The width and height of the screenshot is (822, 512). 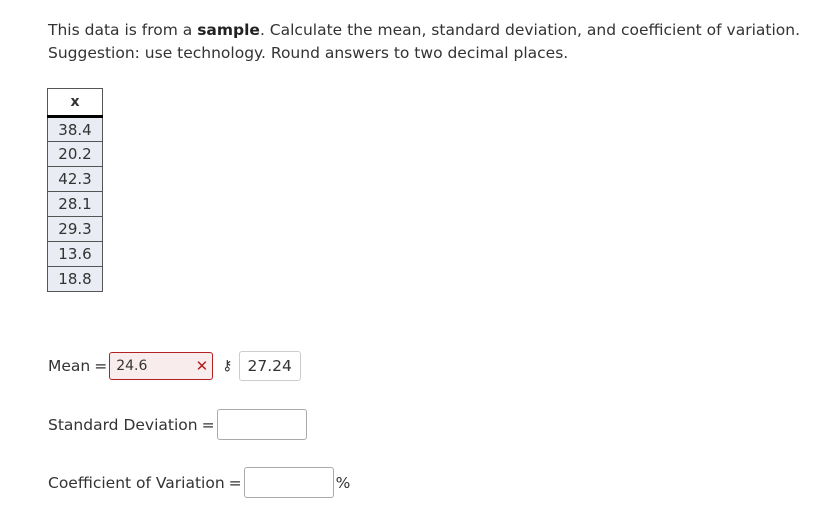 I want to click on table-cell: 18.8, so click(x=75, y=279).